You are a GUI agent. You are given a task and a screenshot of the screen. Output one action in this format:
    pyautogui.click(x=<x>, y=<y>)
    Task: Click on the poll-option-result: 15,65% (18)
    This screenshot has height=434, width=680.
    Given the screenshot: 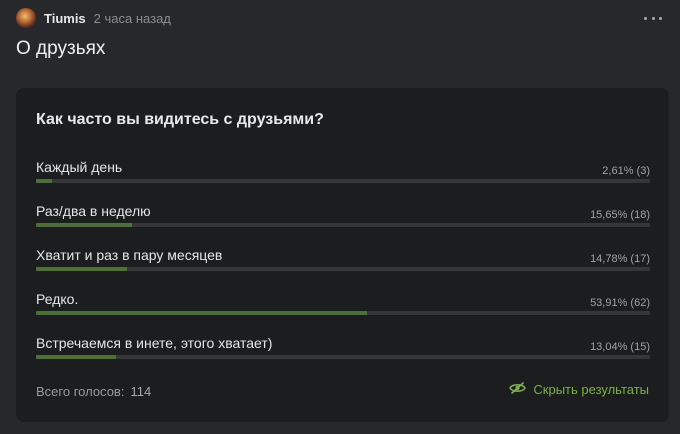 What is the action you would take?
    pyautogui.click(x=620, y=215)
    